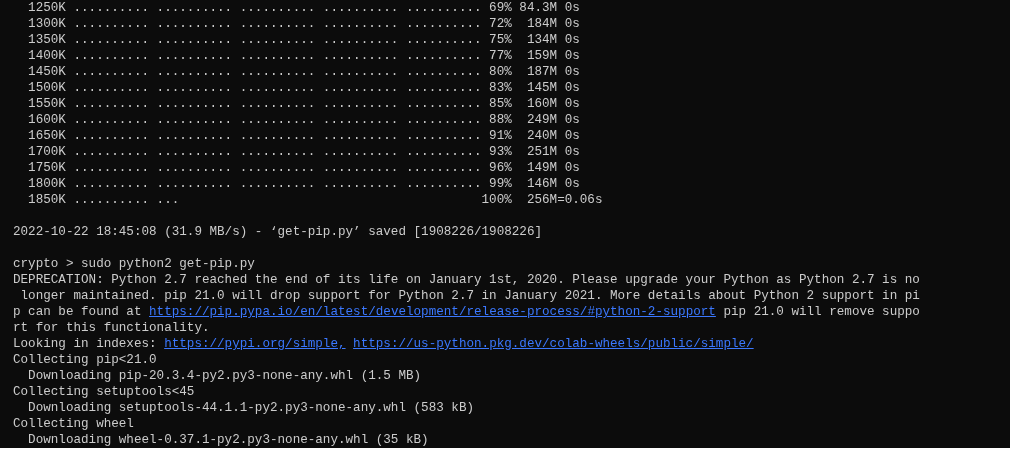 The image size is (1024, 452). What do you see at coordinates (225, 376) in the screenshot?
I see `terminal-line: Downloading pip-20.3.4-py2.py3-none-any.whl (1.5 MB)` at bounding box center [225, 376].